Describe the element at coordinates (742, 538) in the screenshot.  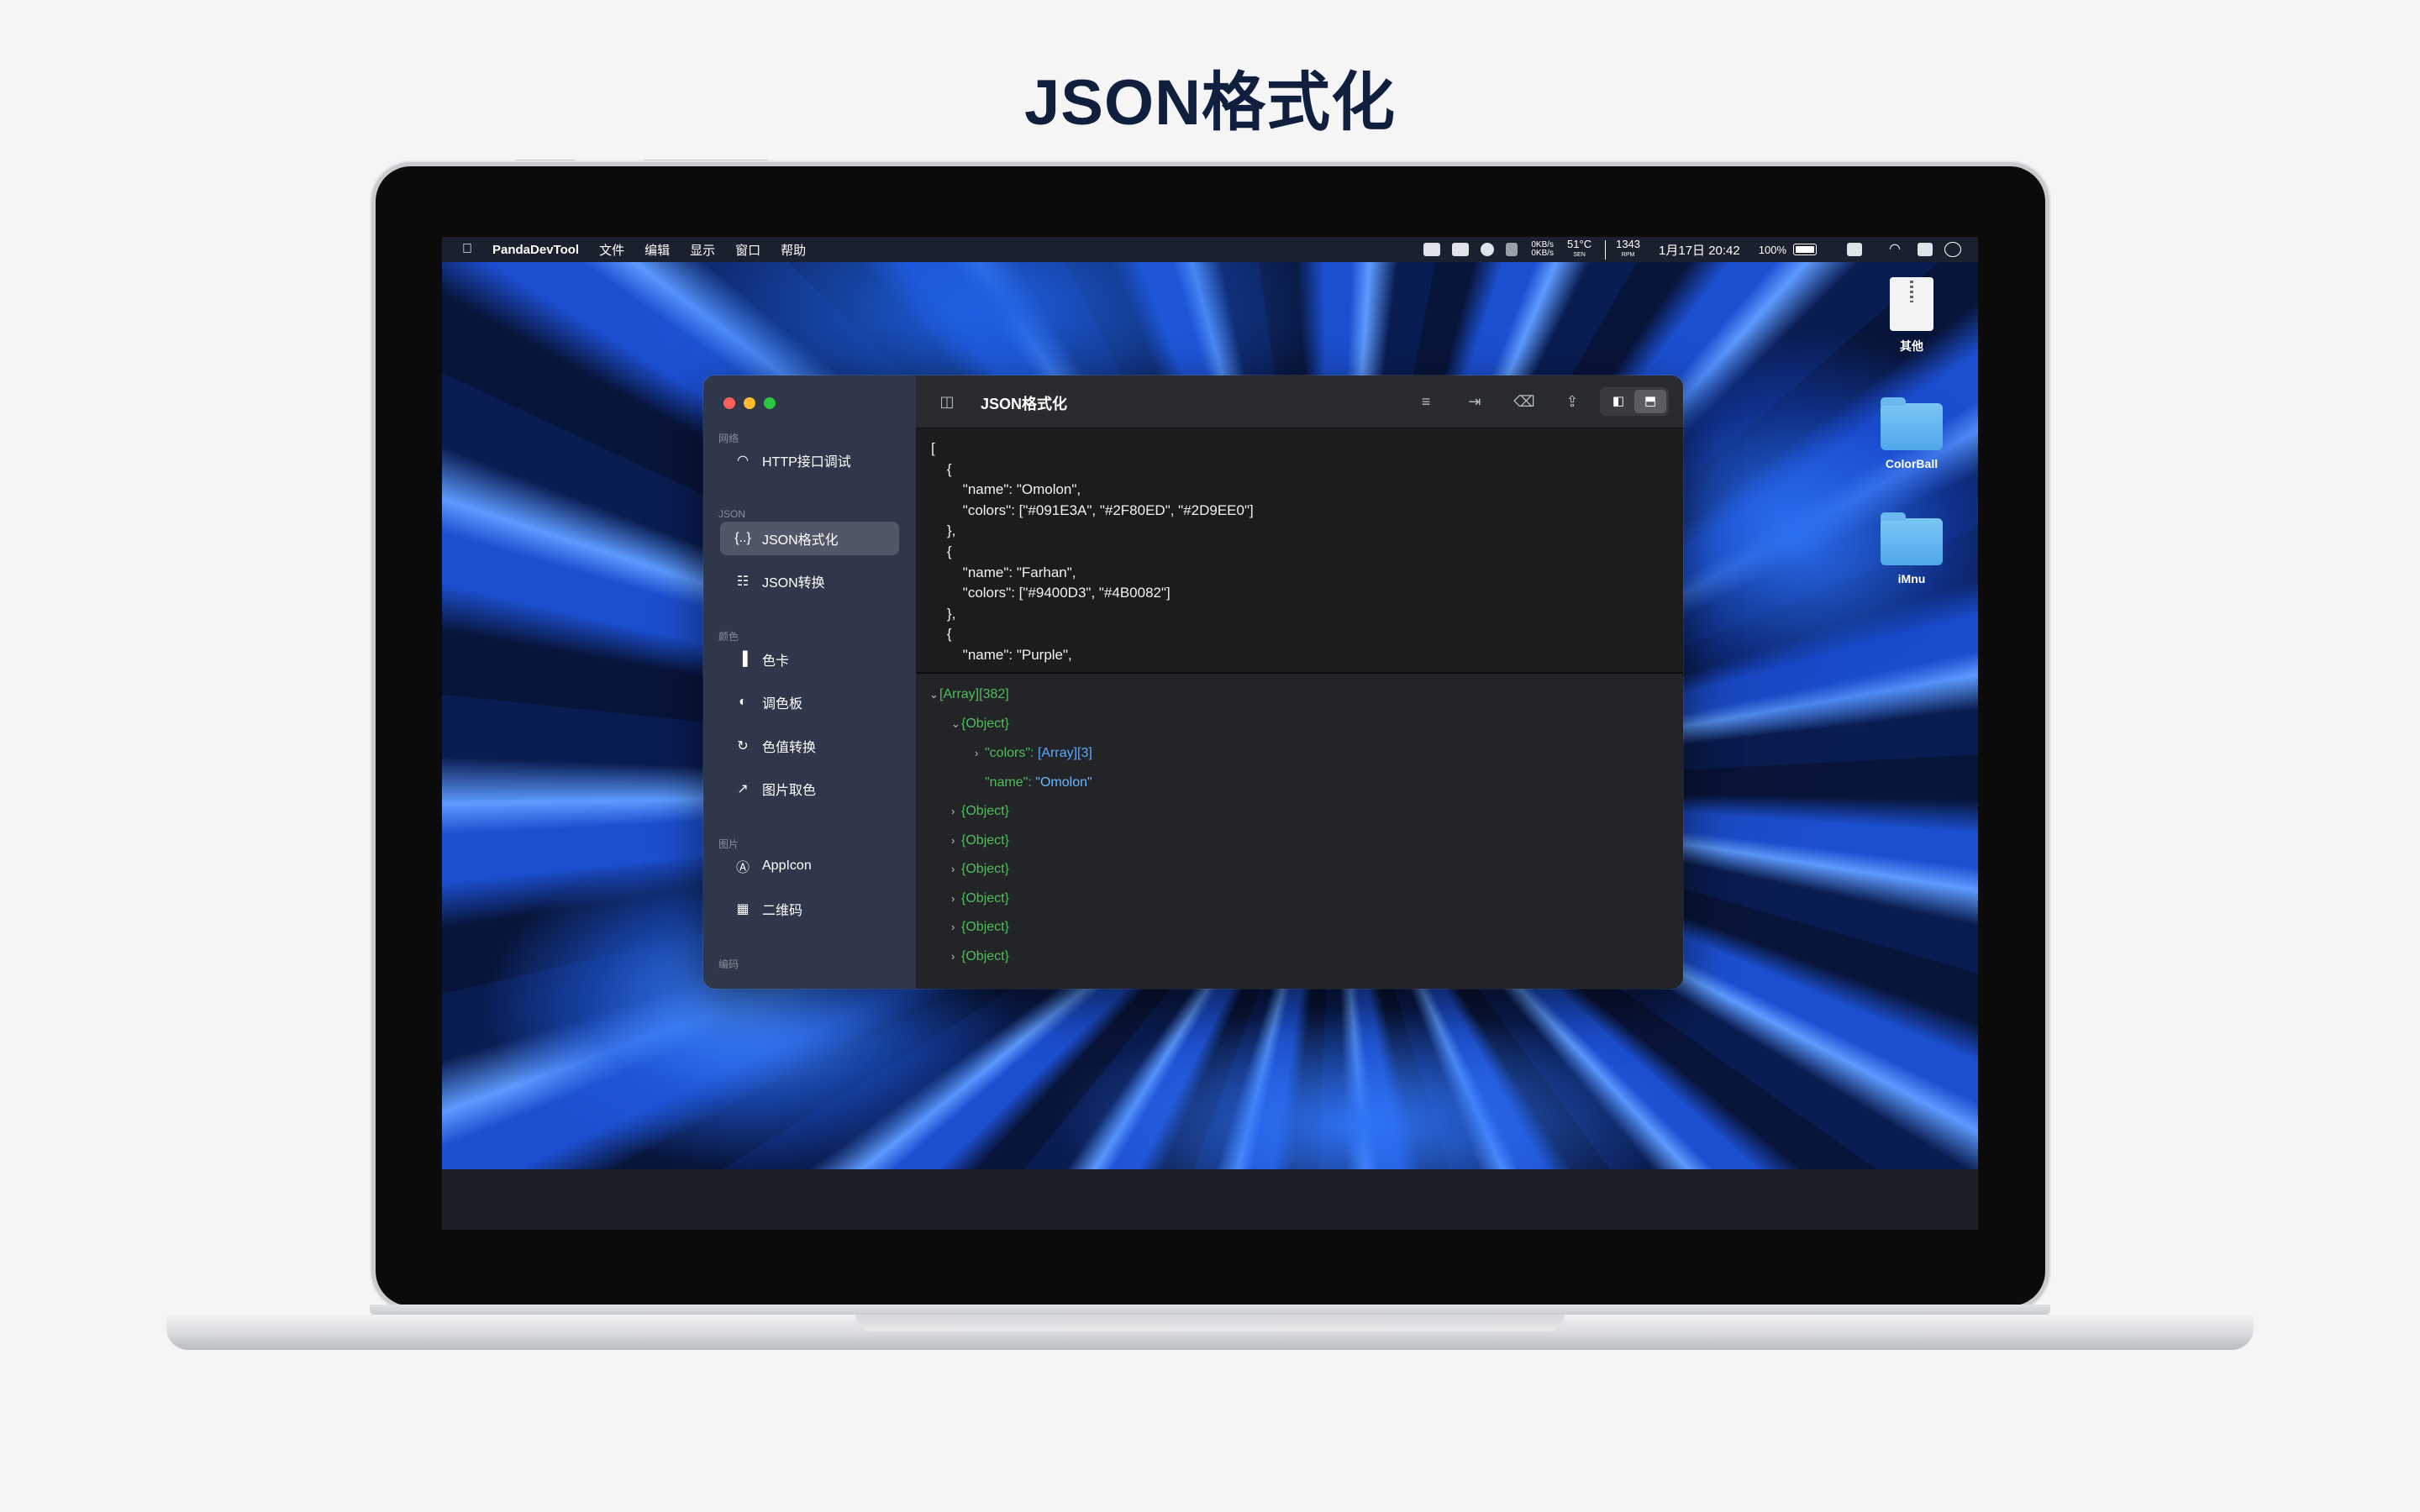
I see `curly-braces-icon: {..}` at that location.